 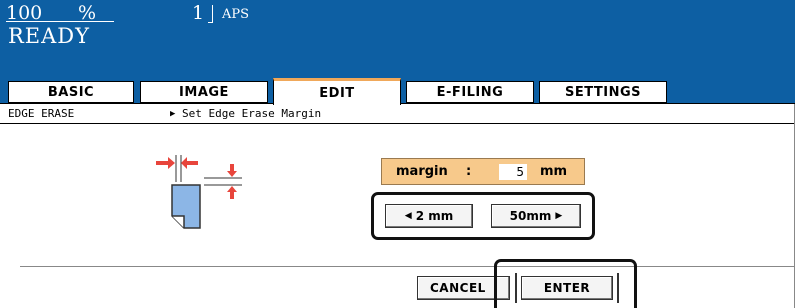 I want to click on margin-min-button: ◀ 2 mm, so click(x=429, y=216).